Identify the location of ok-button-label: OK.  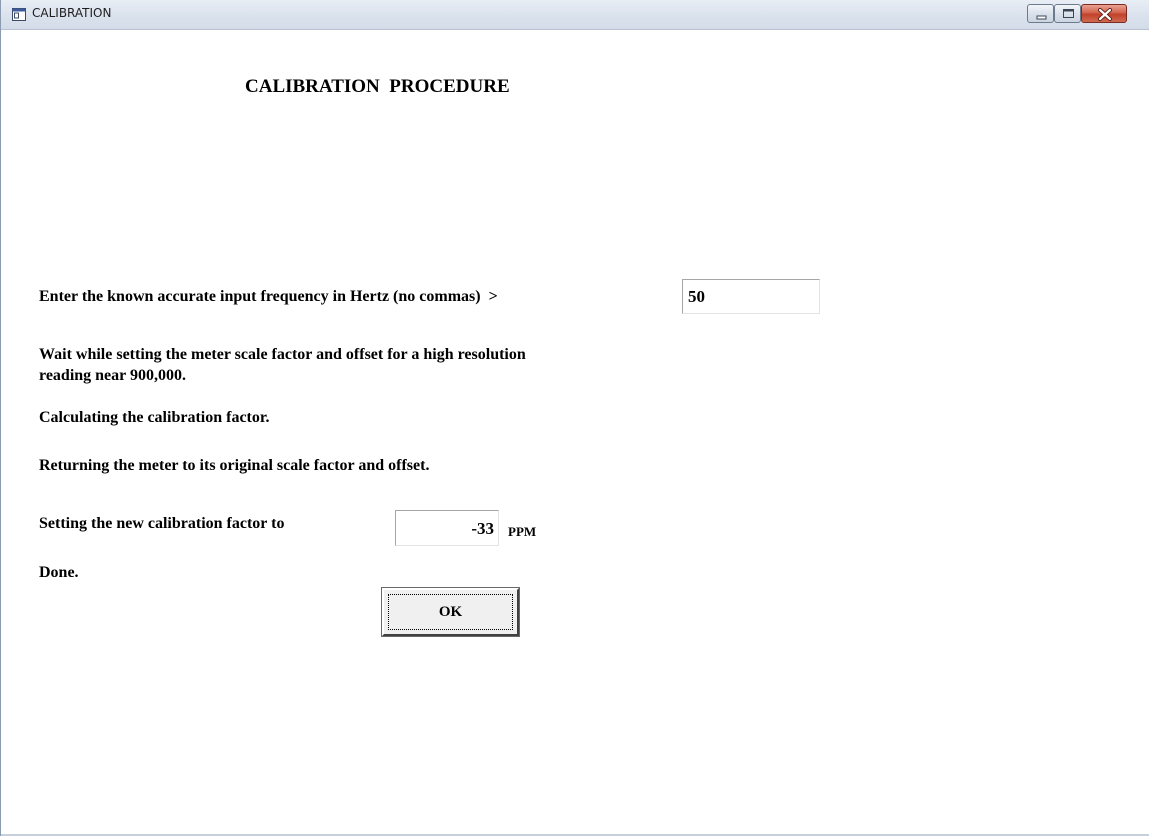
(450, 612).